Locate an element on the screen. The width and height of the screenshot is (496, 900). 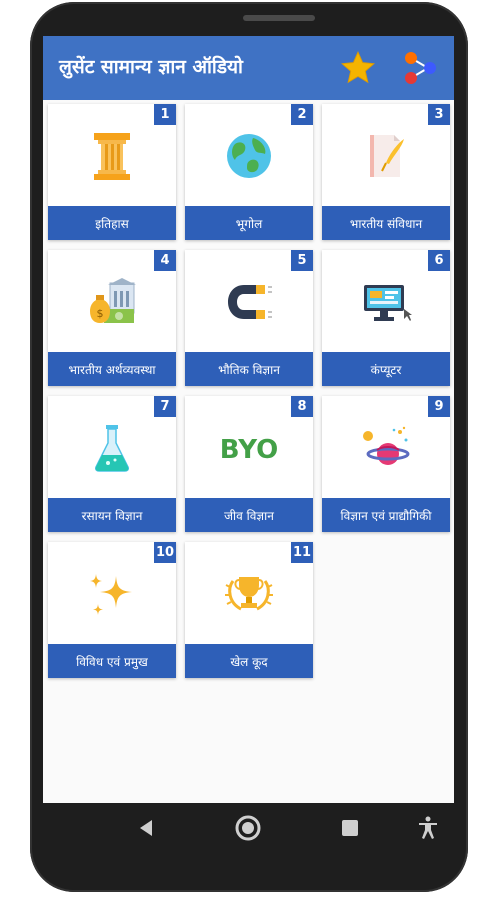
category-tile: 6 कंप्यूटर is located at coordinates (386, 318).